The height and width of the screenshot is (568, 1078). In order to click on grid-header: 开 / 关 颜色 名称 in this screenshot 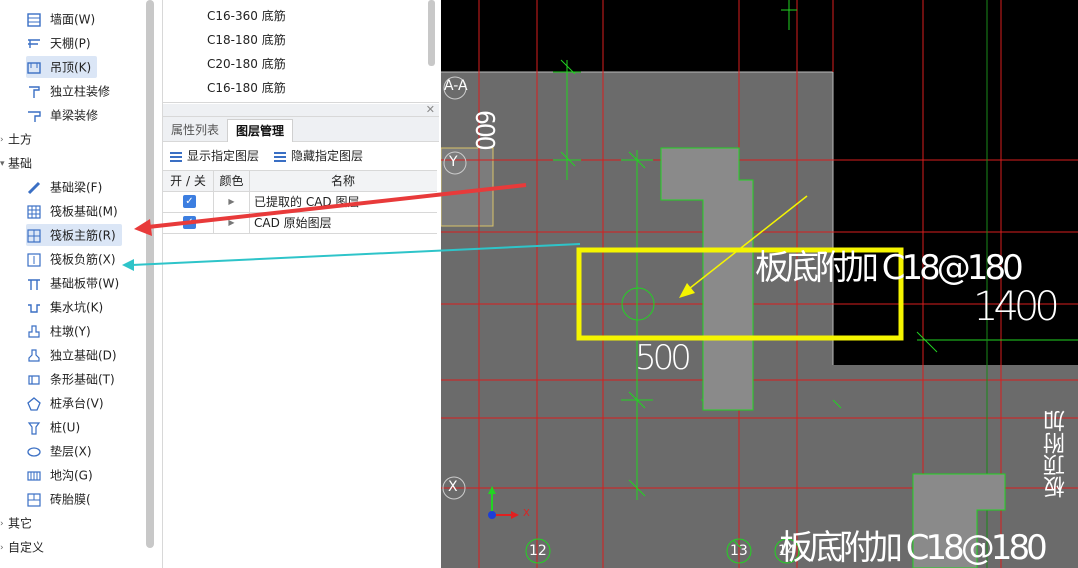, I will do `click(300, 181)`.